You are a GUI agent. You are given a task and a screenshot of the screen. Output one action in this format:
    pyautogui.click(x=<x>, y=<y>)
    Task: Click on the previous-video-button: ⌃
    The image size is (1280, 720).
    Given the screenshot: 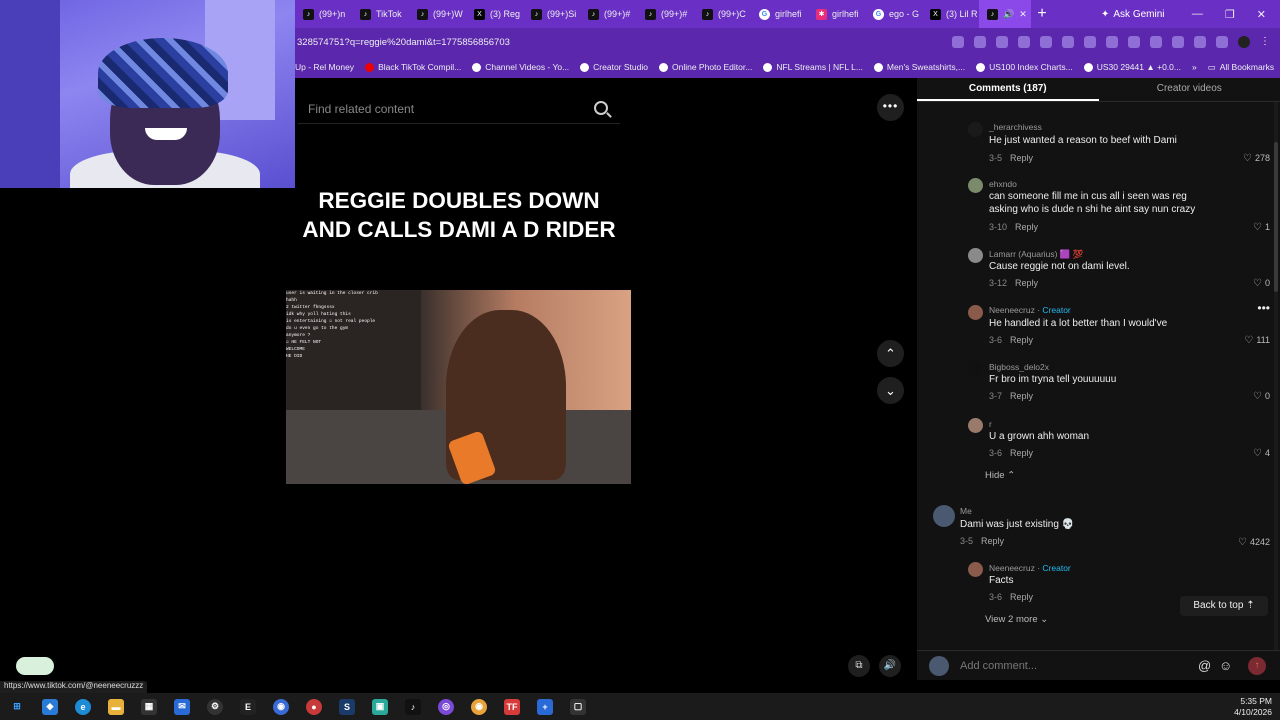 What is the action you would take?
    pyautogui.click(x=890, y=353)
    